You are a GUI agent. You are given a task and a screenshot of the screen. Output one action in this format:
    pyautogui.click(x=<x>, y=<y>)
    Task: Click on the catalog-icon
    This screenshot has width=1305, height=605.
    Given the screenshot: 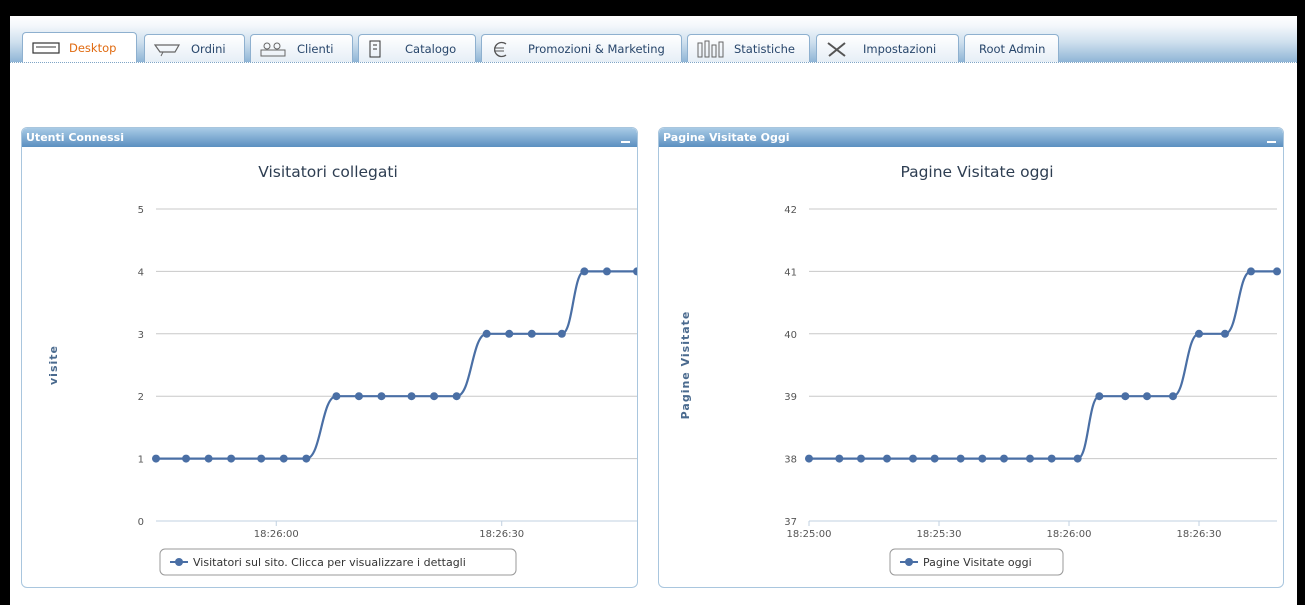 What is the action you would take?
    pyautogui.click(x=375, y=48)
    